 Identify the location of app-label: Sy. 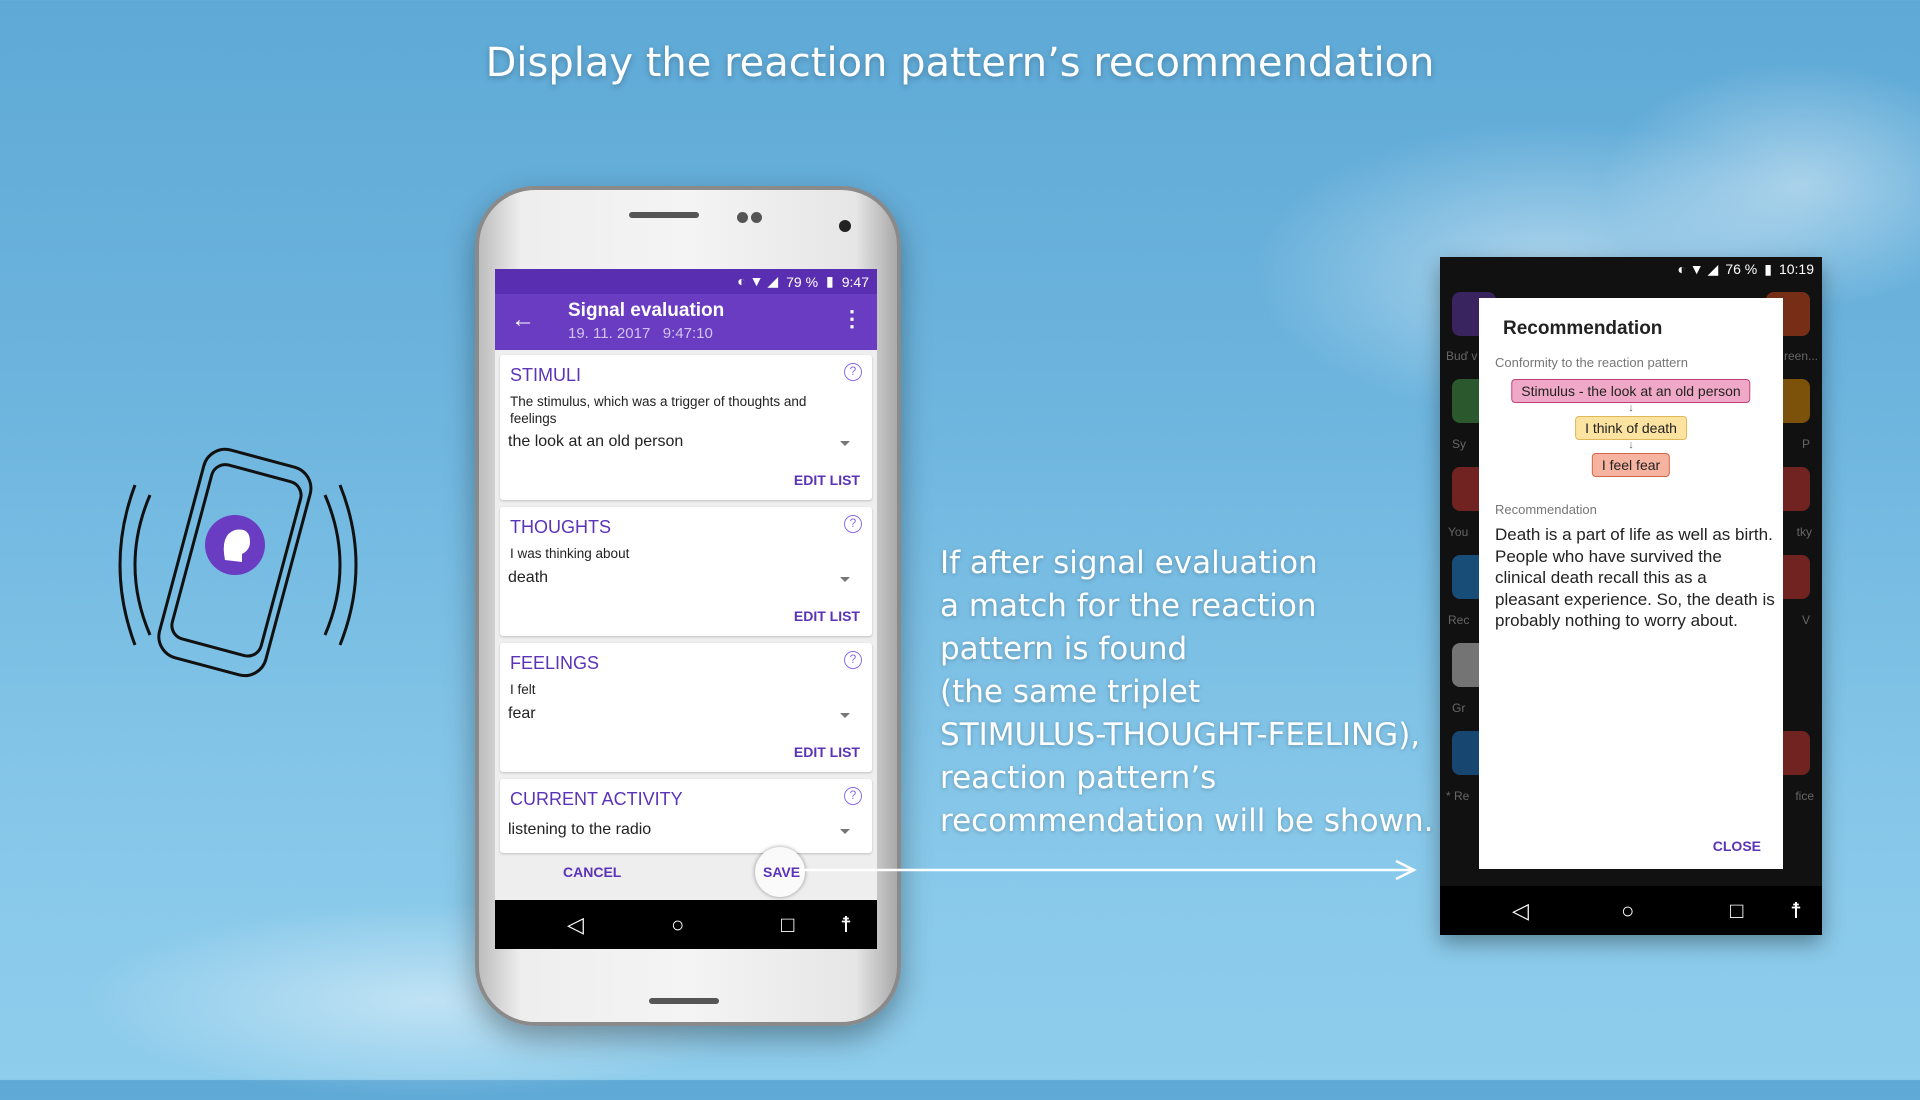
(1459, 444).